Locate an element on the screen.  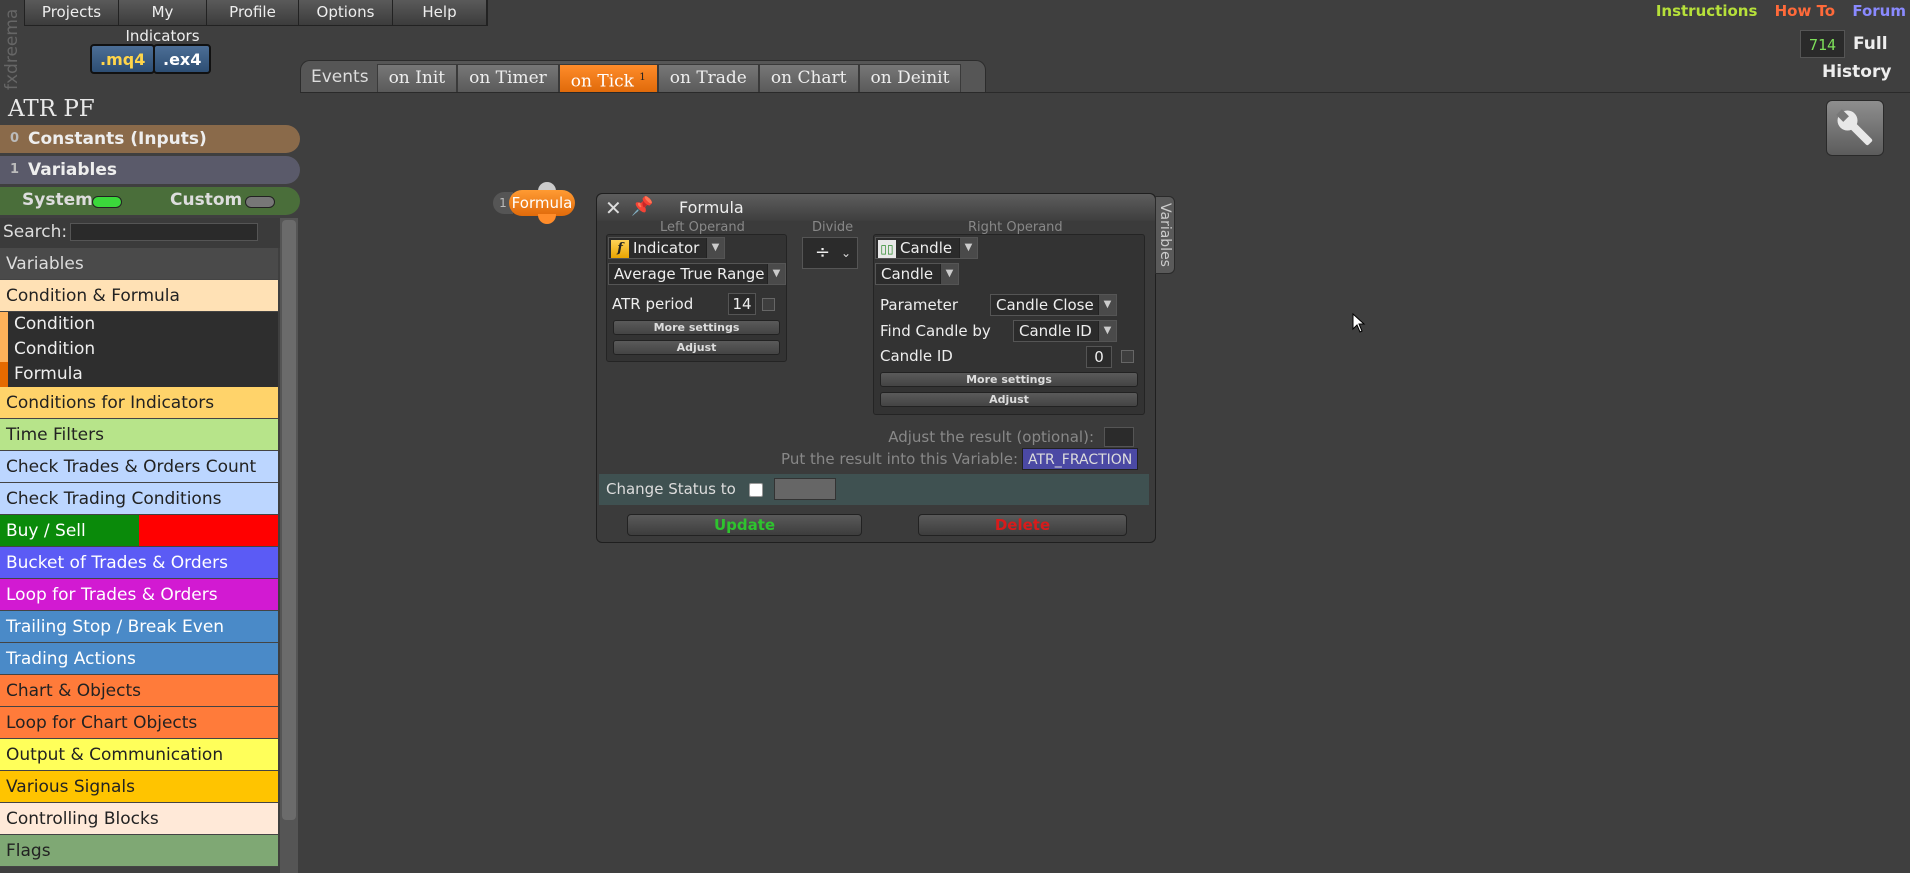
wrench-icon is located at coordinates (1855, 128).